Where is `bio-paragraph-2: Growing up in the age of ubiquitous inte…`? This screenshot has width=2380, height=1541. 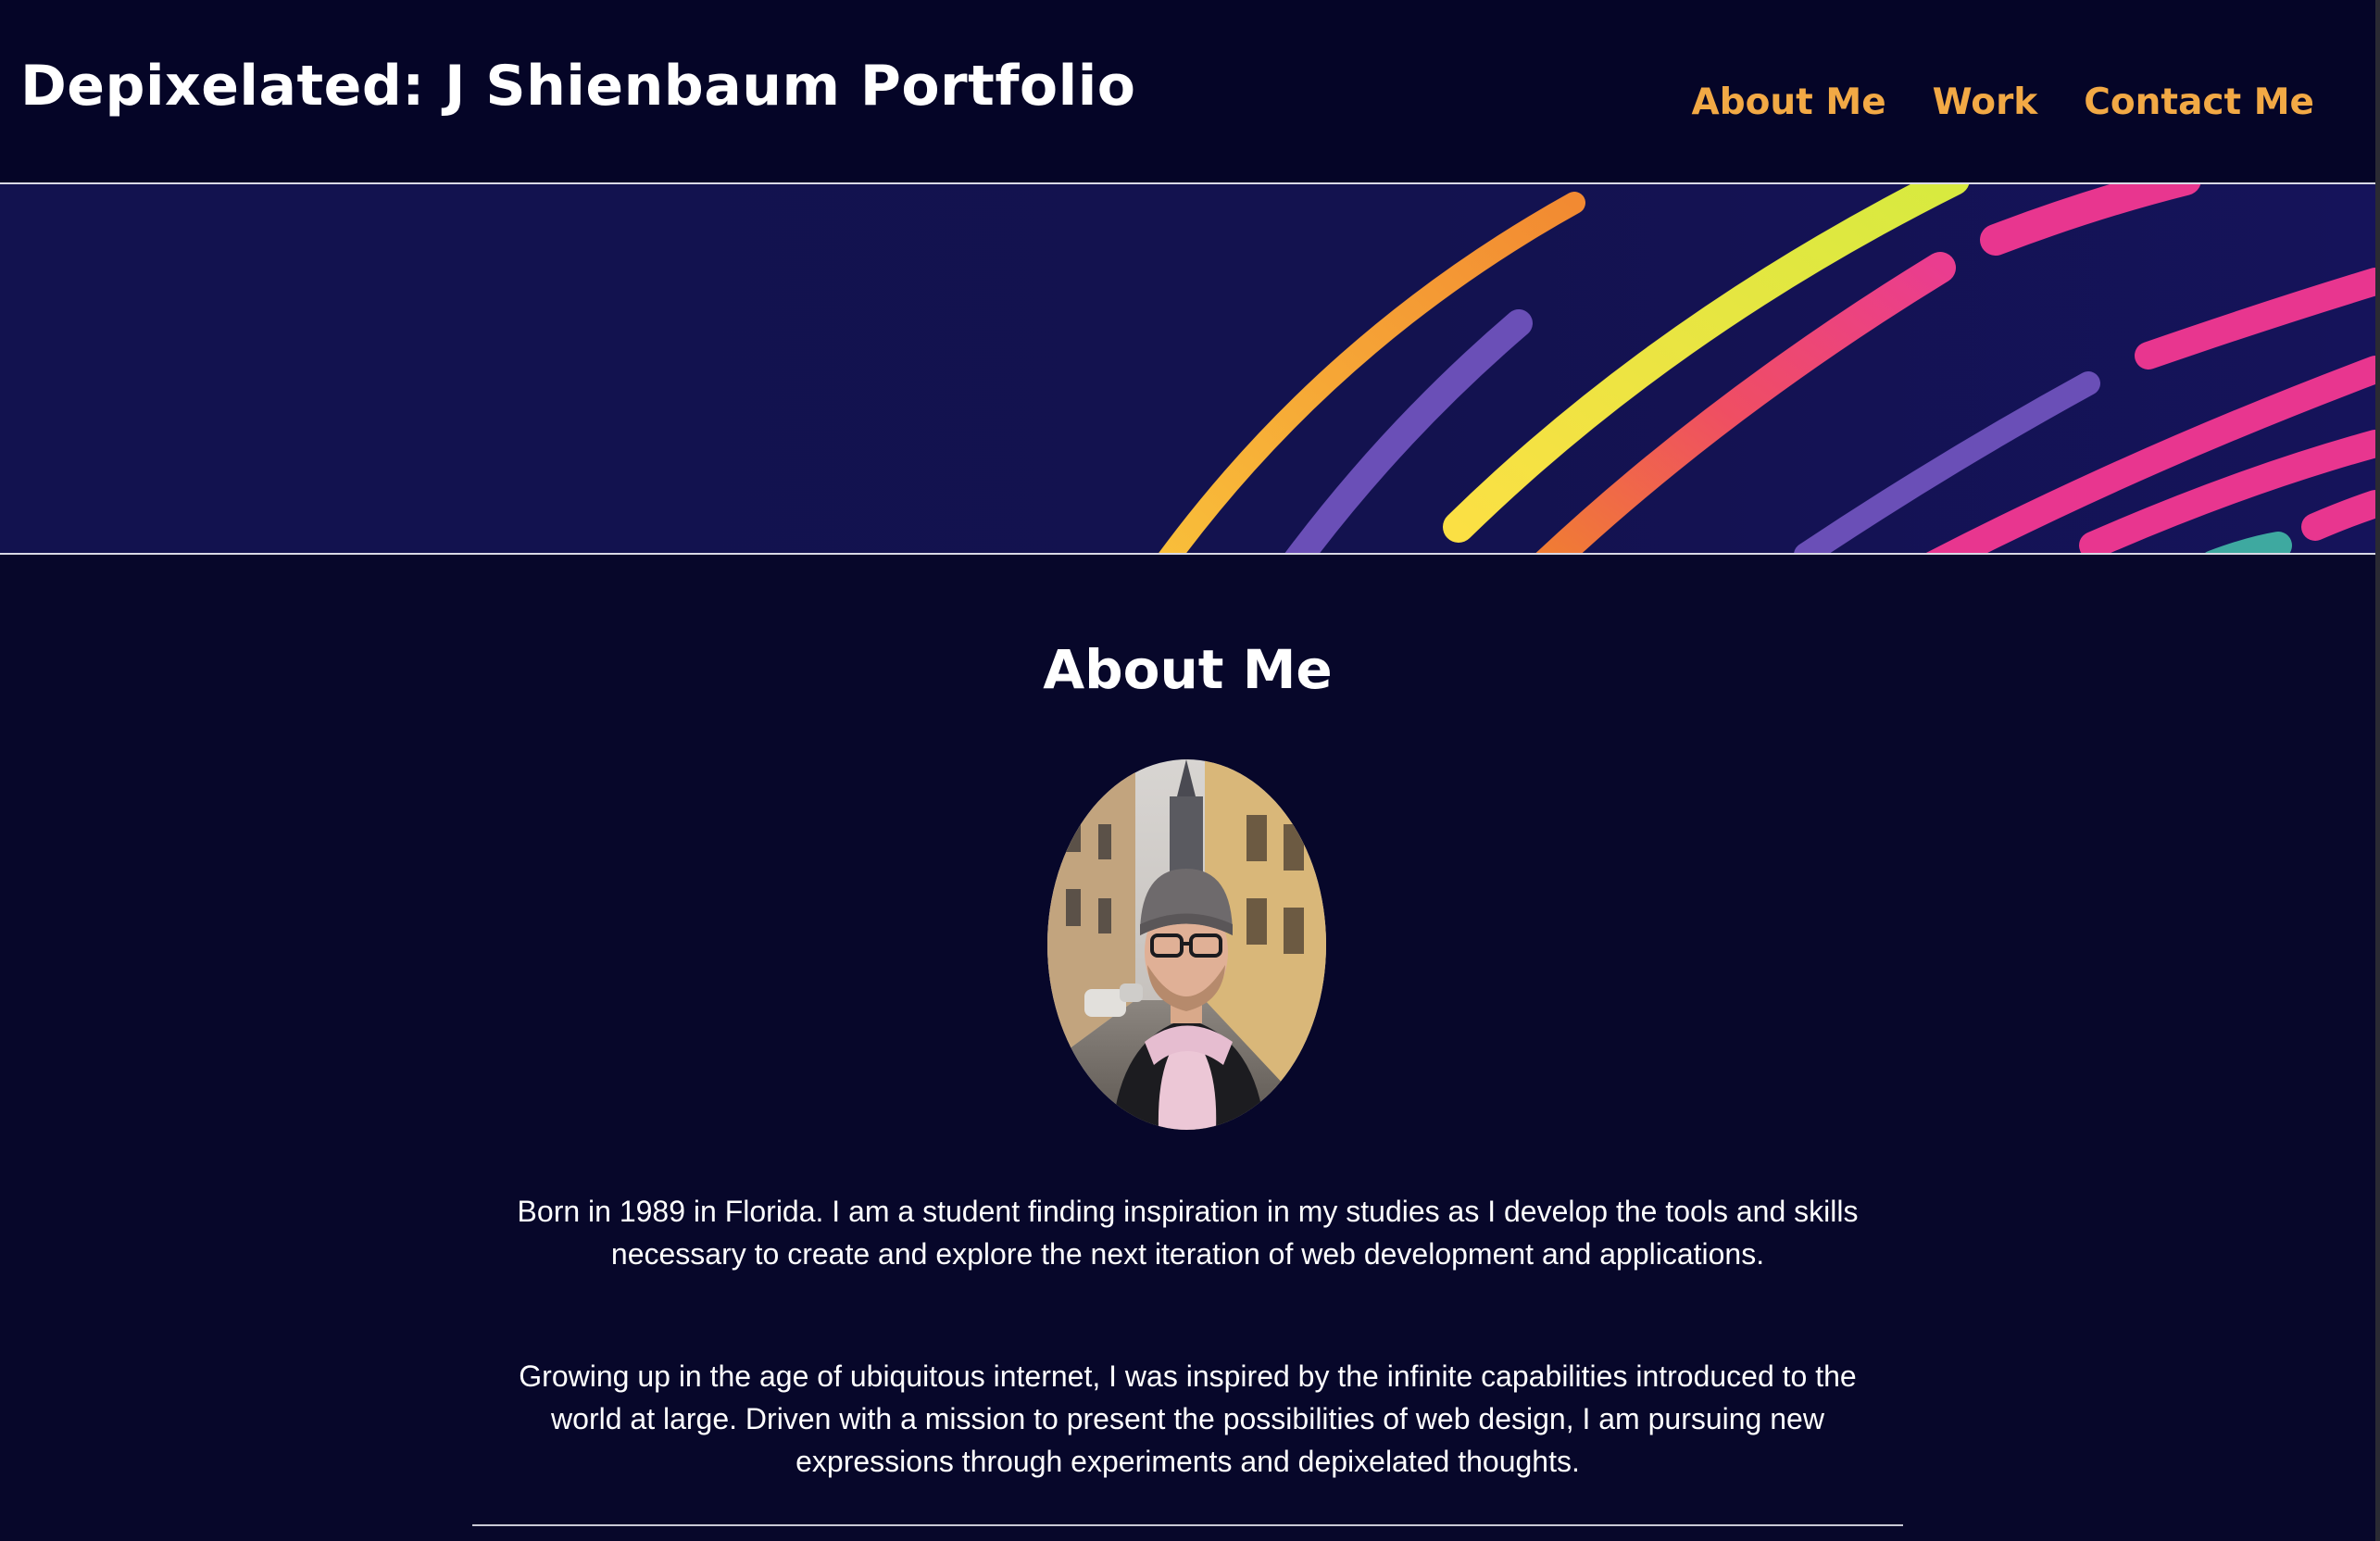 bio-paragraph-2: Growing up in the age of ubiquitous inte… is located at coordinates (1188, 1418).